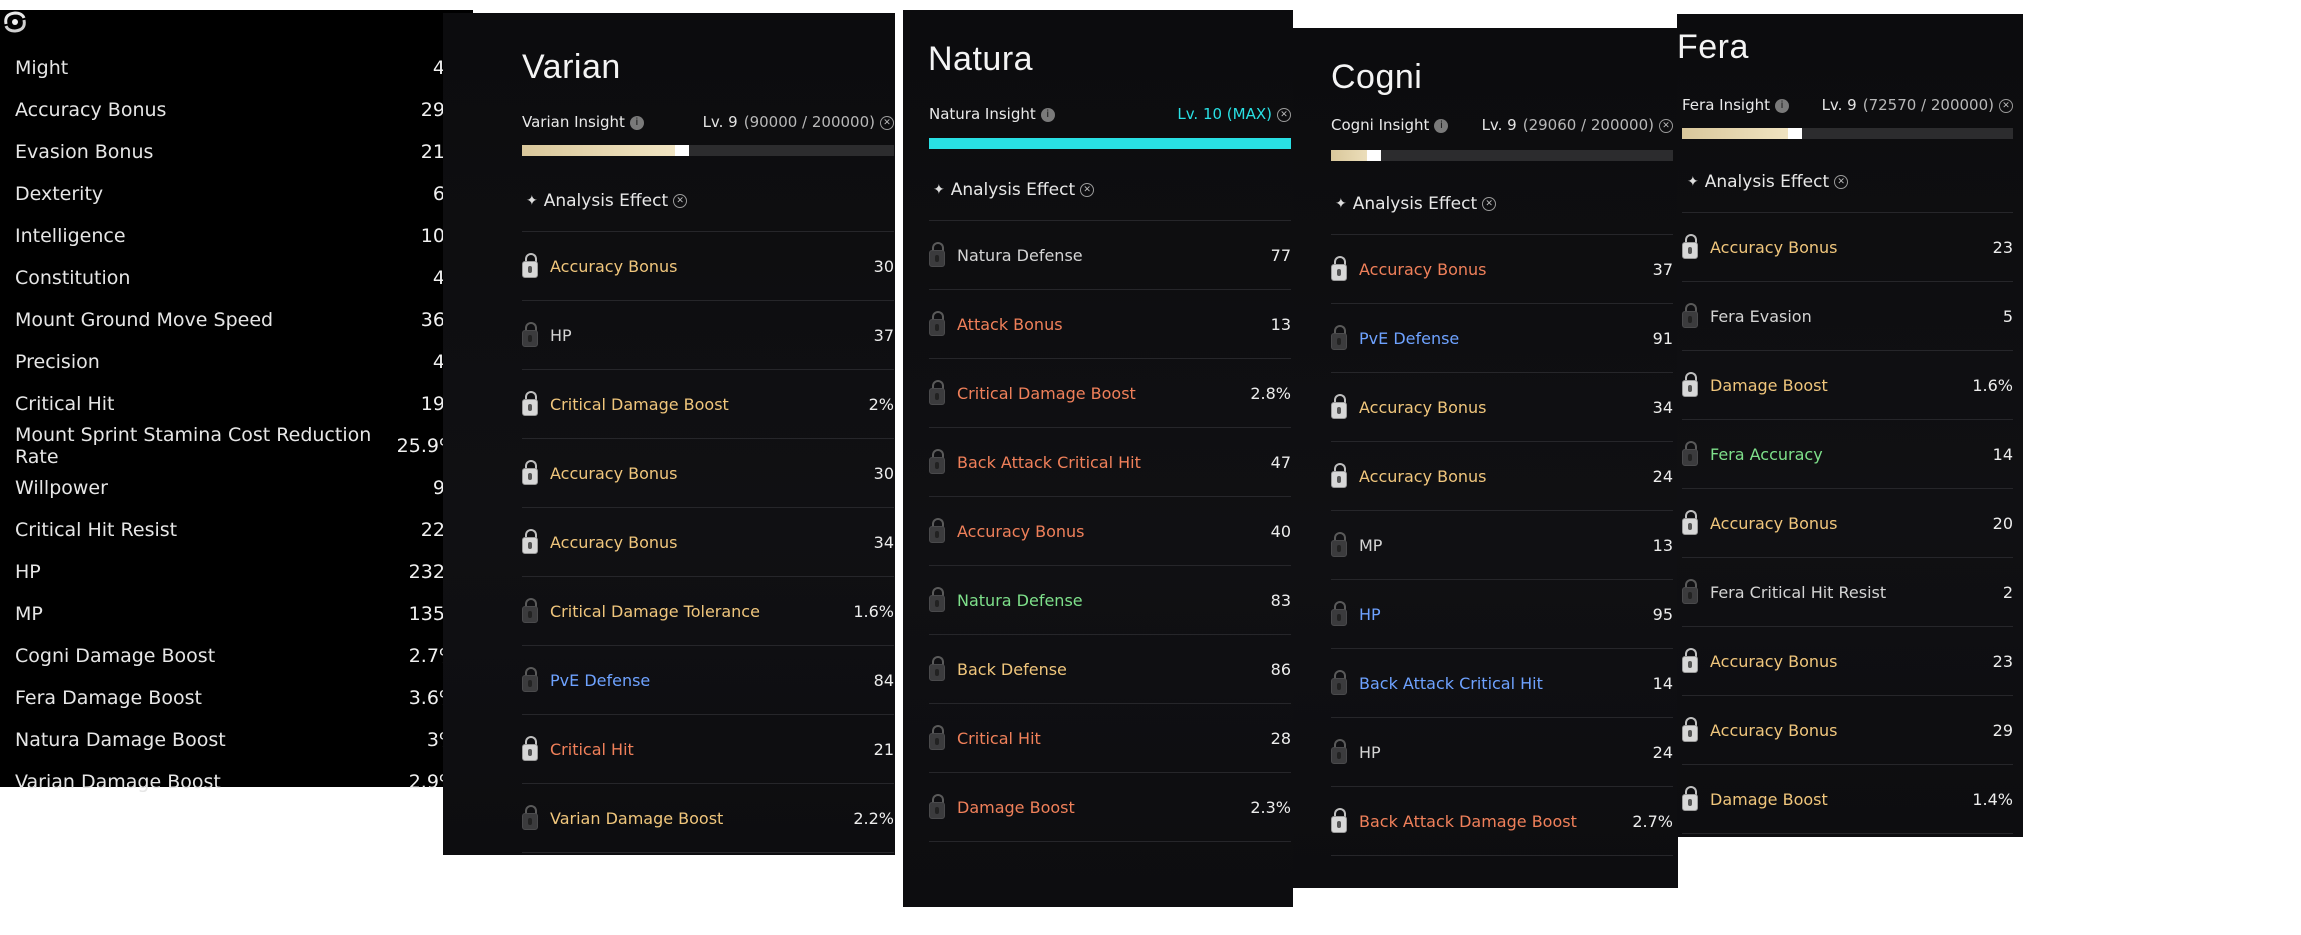  I want to click on effect-row: HP 37, so click(708, 334).